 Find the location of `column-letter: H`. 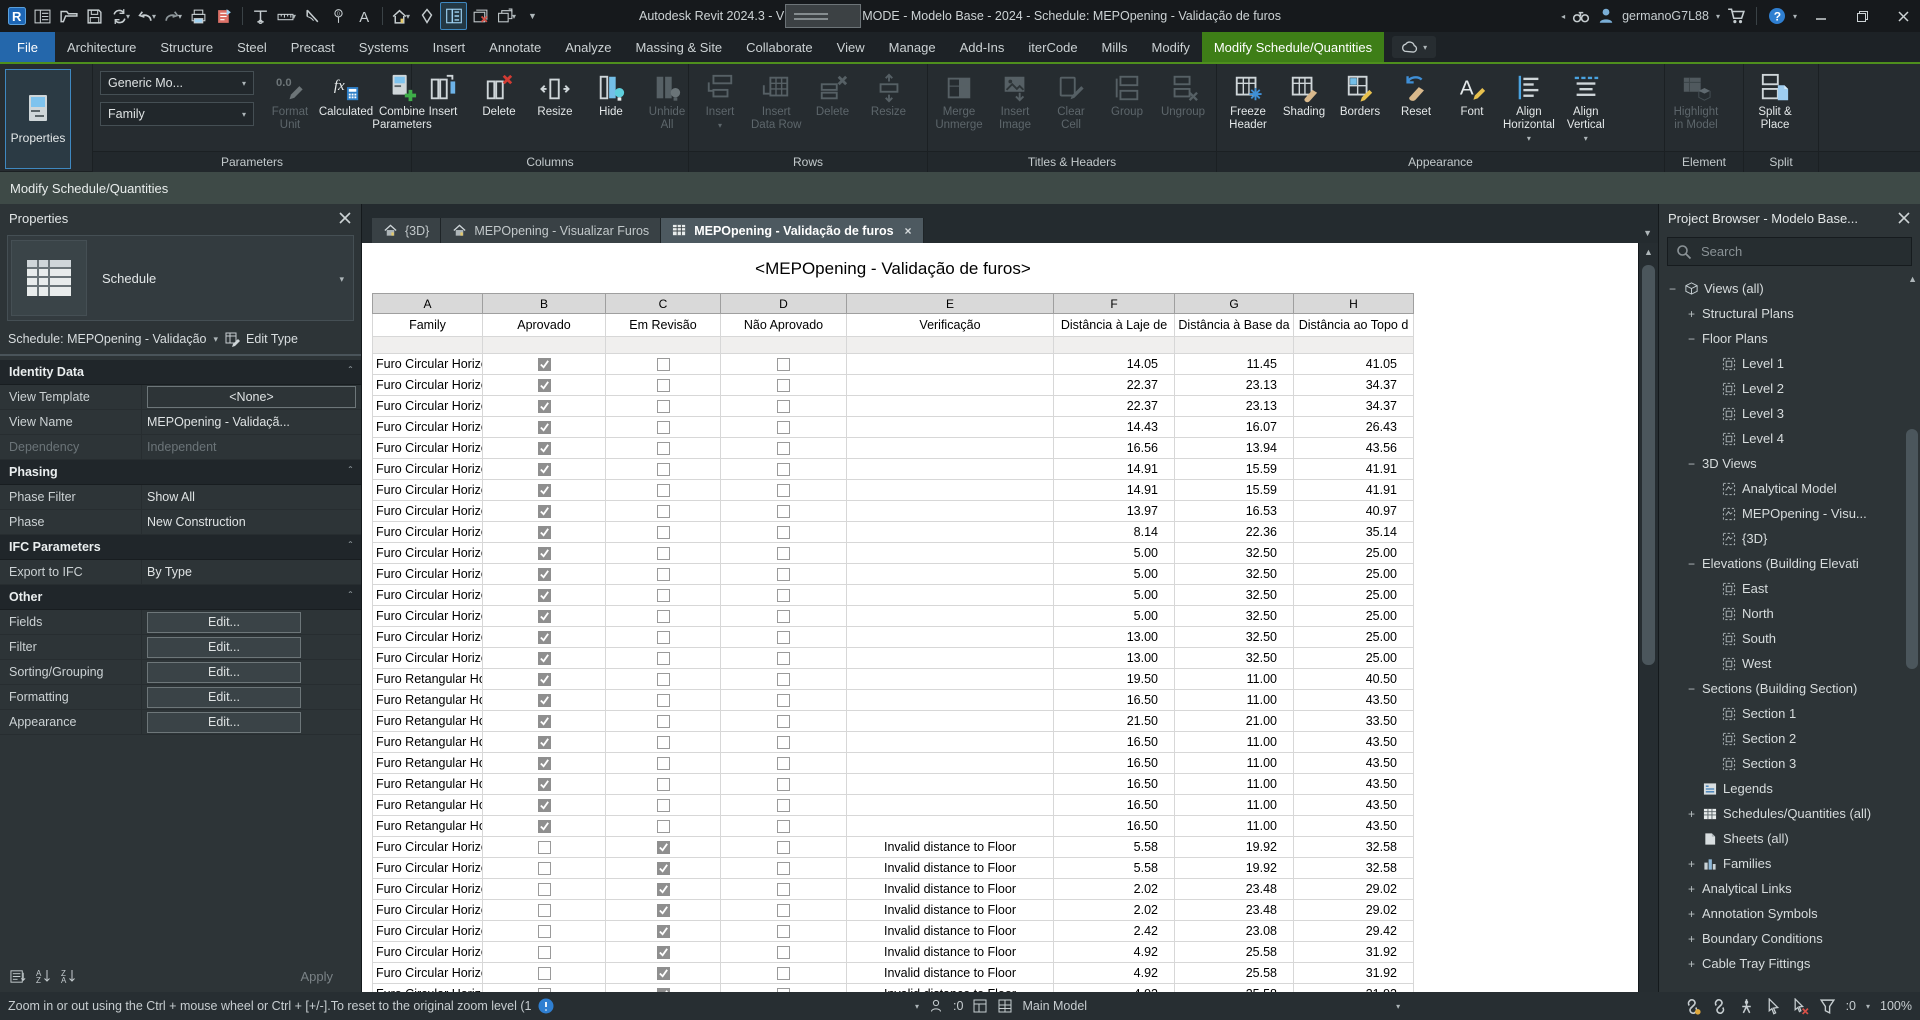

column-letter: H is located at coordinates (1354, 303).